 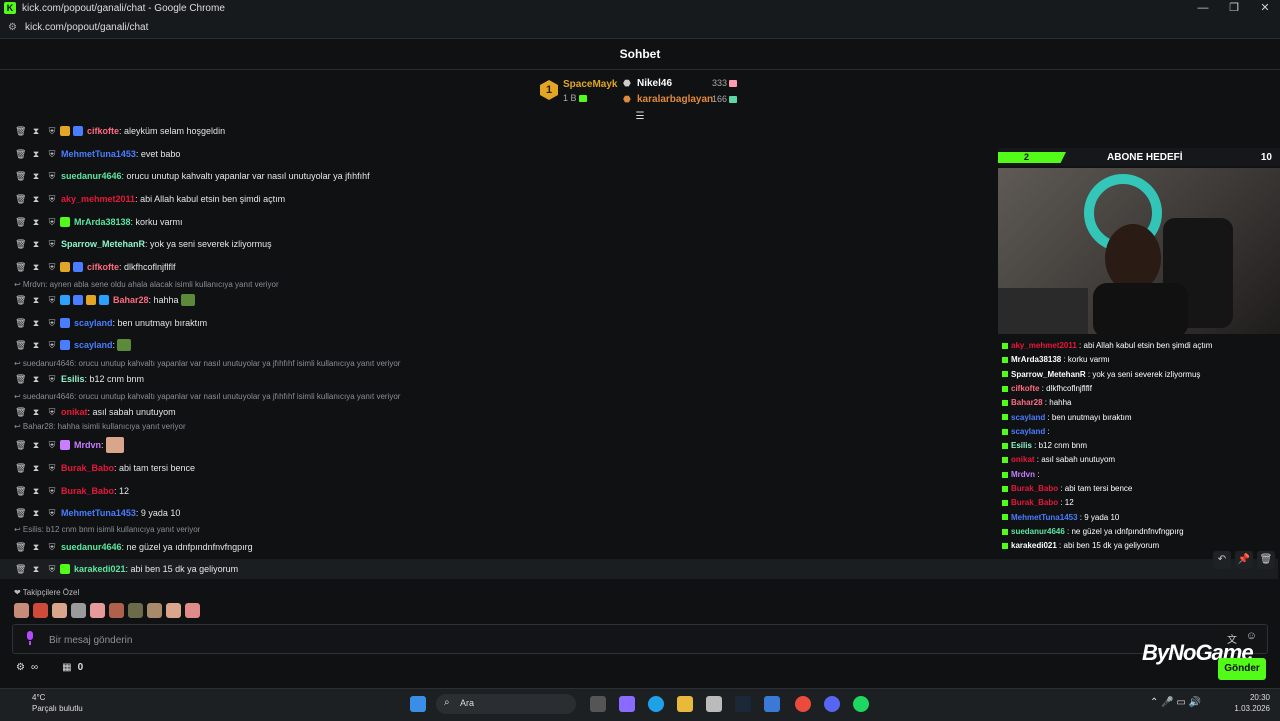 I want to click on taskbar-search: ⌕ Ara, so click(x=506, y=704).